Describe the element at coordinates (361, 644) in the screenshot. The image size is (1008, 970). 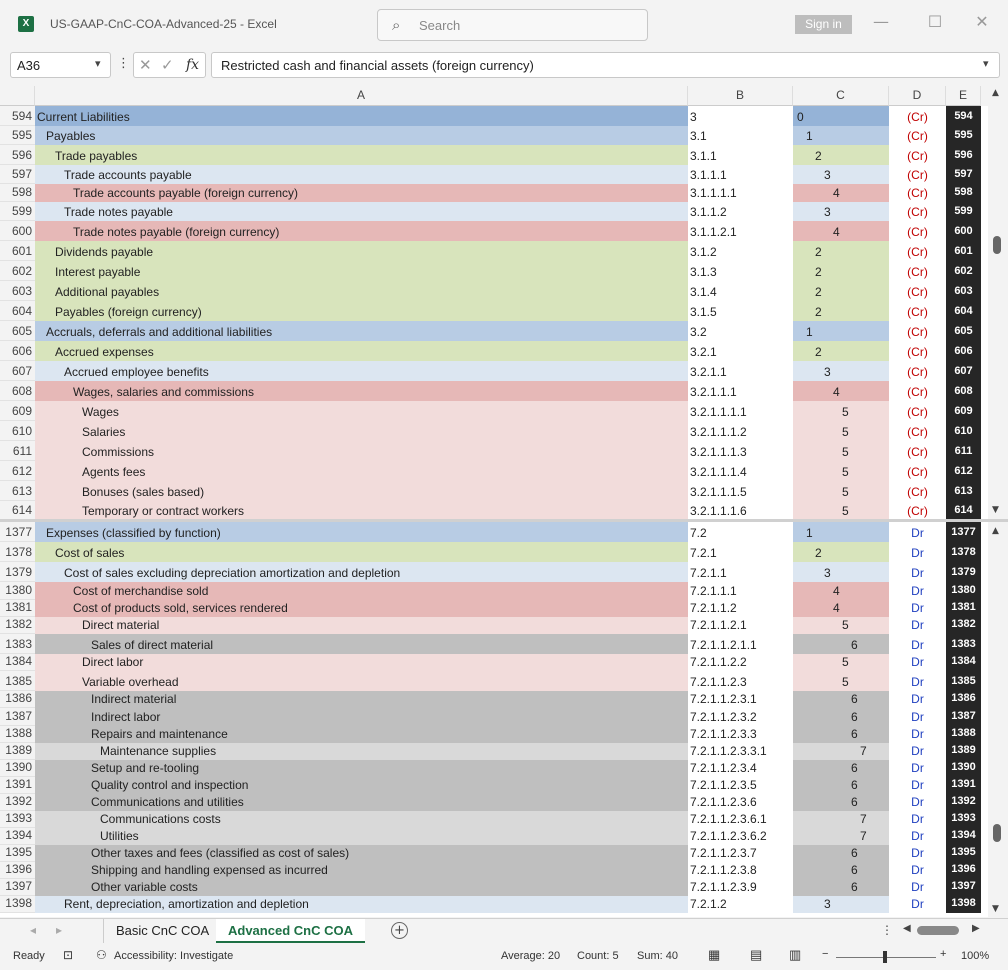
I see `cell-account-name: Sales of direct material` at that location.